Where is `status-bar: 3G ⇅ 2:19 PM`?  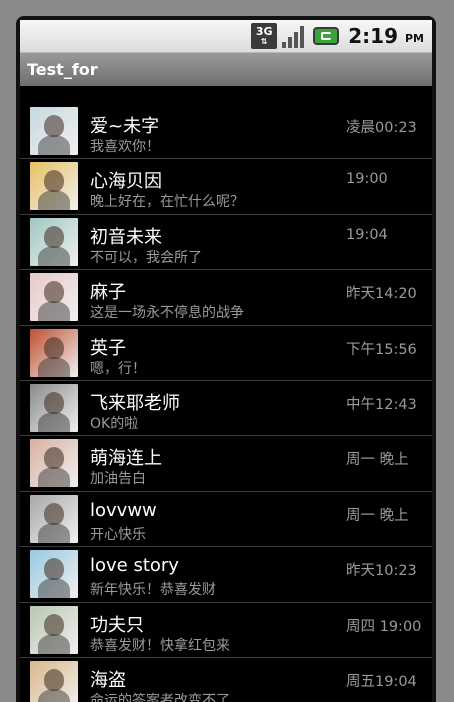 status-bar: 3G ⇅ 2:19 PM is located at coordinates (226, 36).